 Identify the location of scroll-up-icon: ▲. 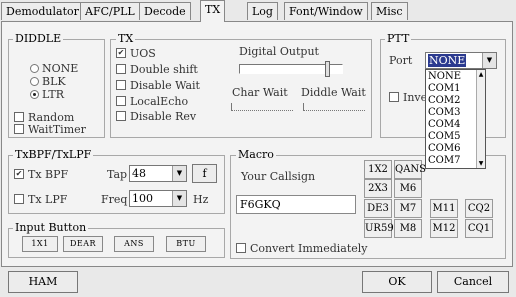
(481, 74).